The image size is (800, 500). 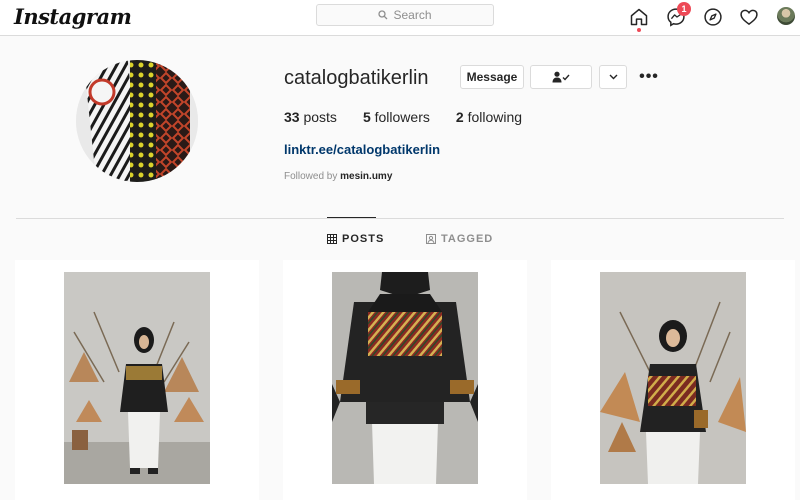 I want to click on profile-avatar, so click(x=786, y=16).